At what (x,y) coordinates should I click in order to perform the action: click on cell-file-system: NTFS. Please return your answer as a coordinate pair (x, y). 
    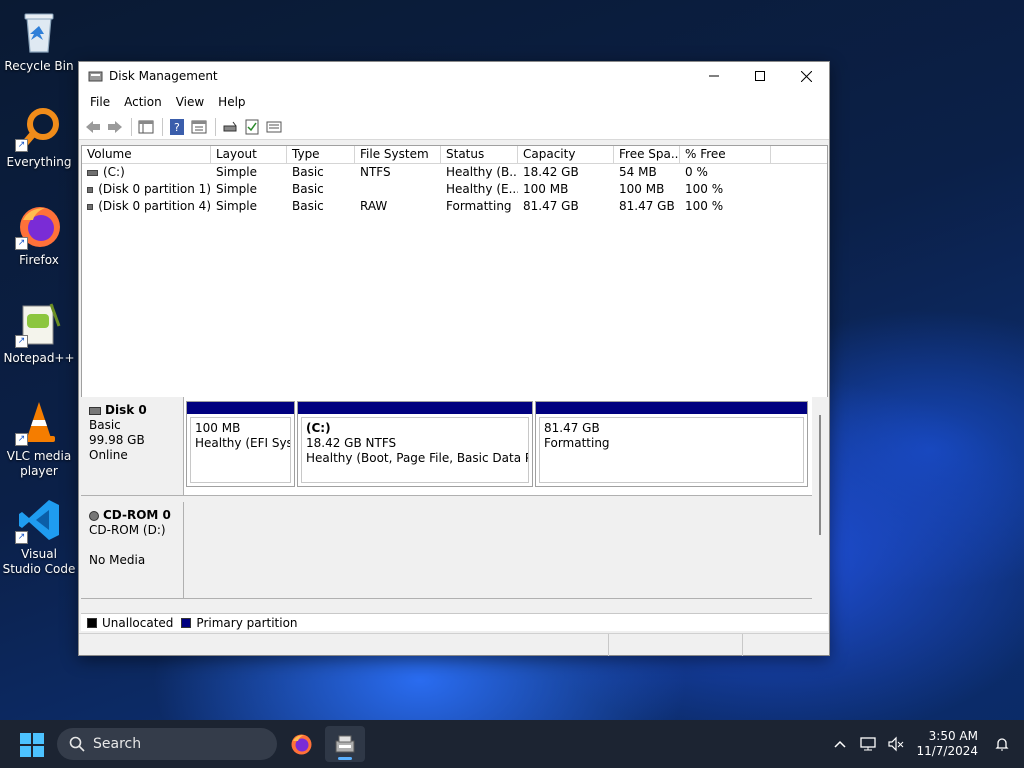
    Looking at the image, I should click on (375, 172).